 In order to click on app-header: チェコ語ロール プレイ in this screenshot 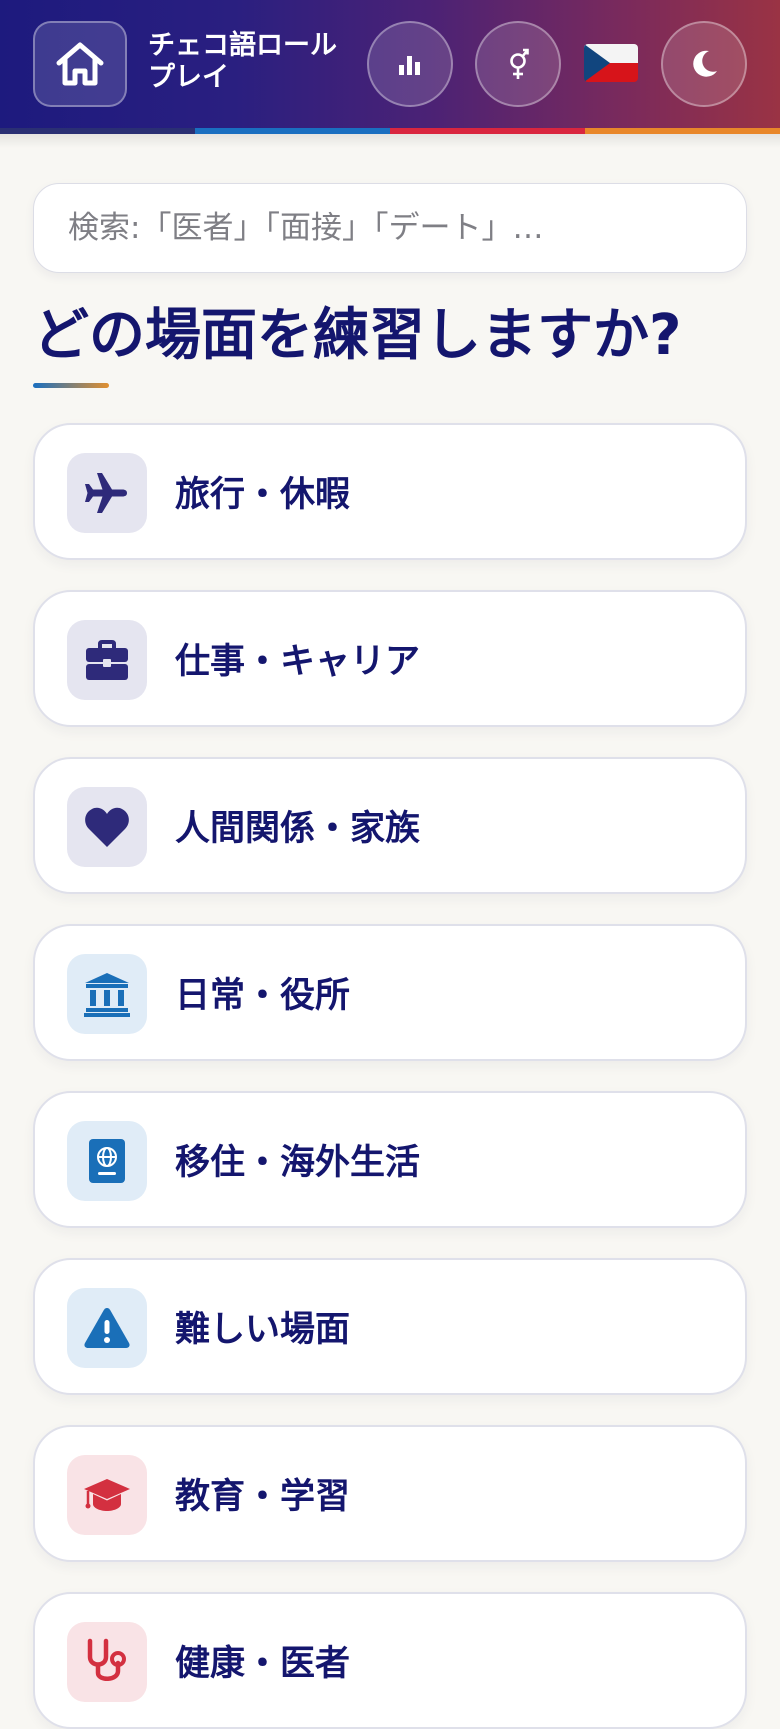, I will do `click(390, 64)`.